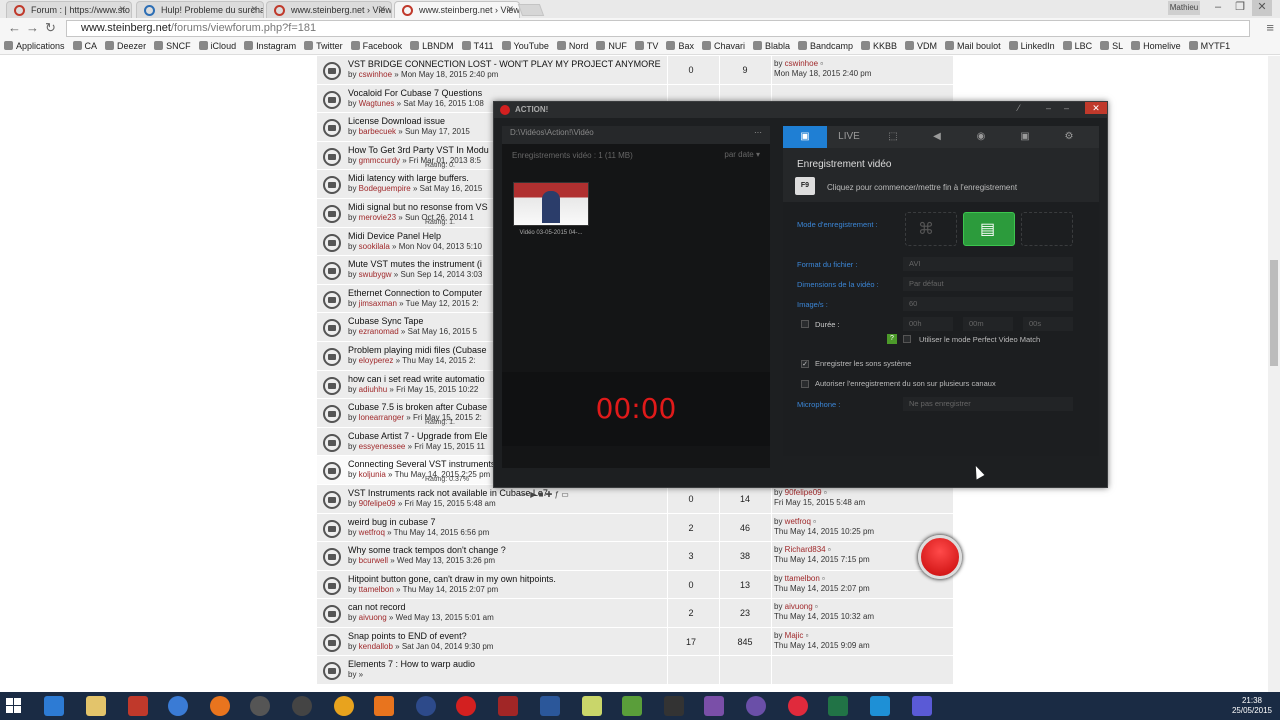 The image size is (1280, 720). What do you see at coordinates (800, 110) in the screenshot?
I see `action-titlebar: ACTION! ⁄ – – ✕` at bounding box center [800, 110].